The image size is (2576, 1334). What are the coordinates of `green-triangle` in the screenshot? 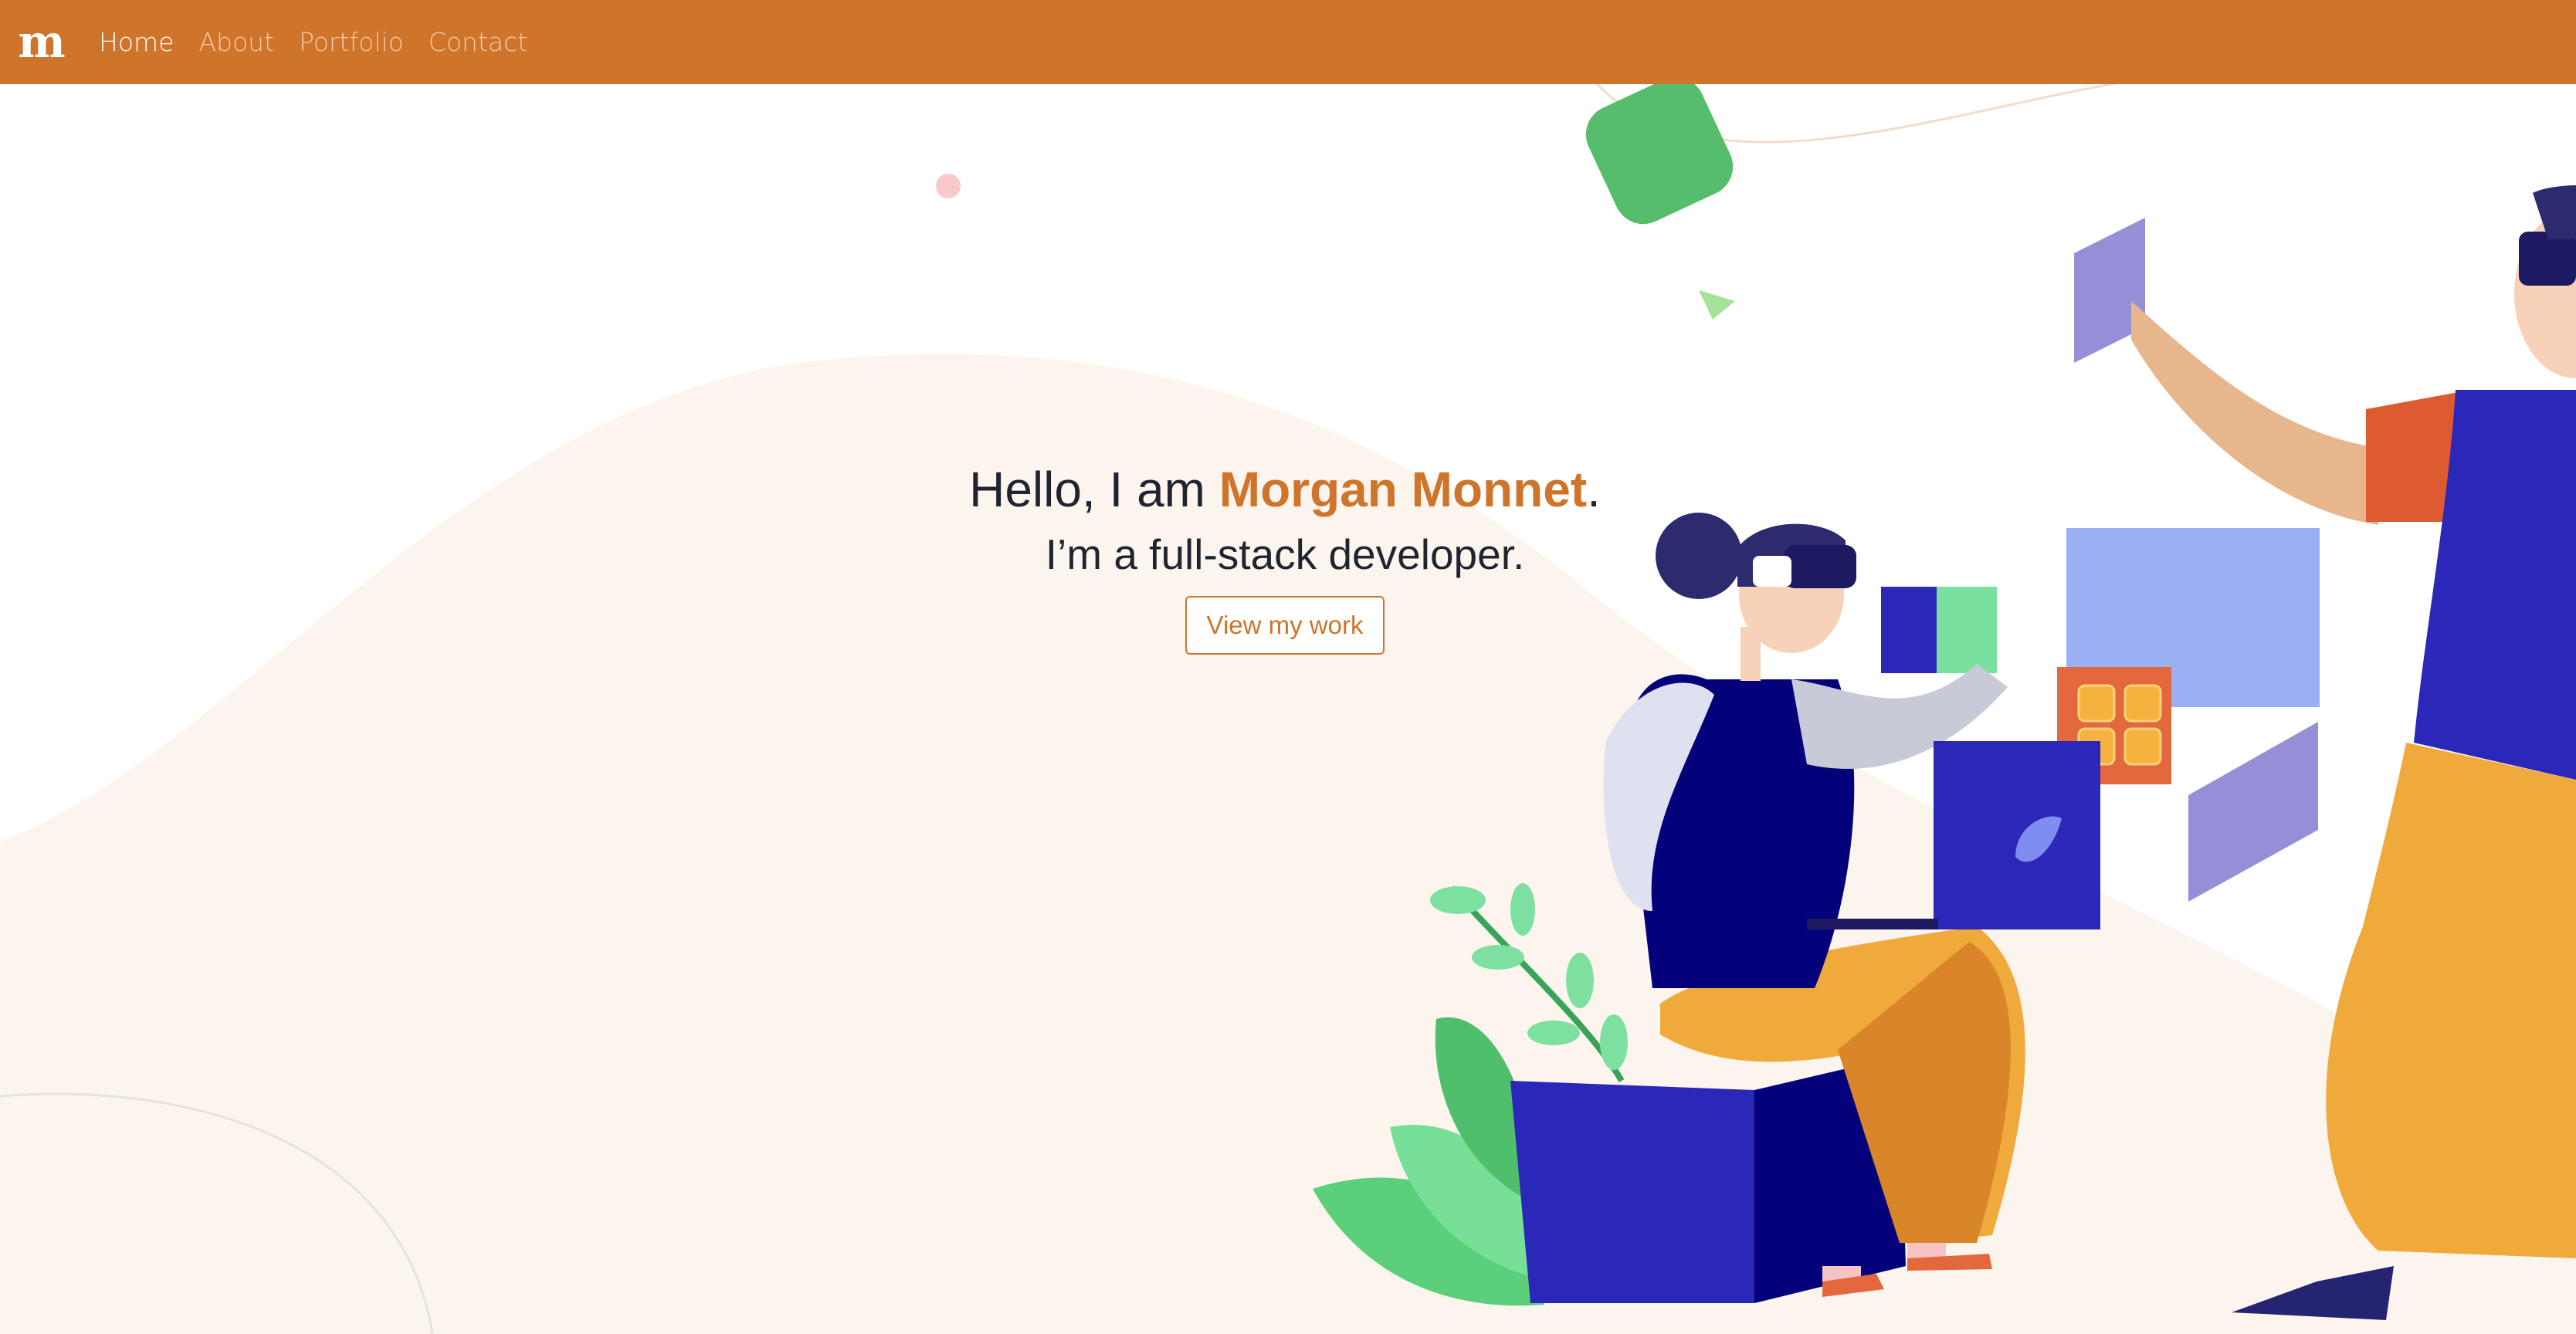 It's located at (1717, 305).